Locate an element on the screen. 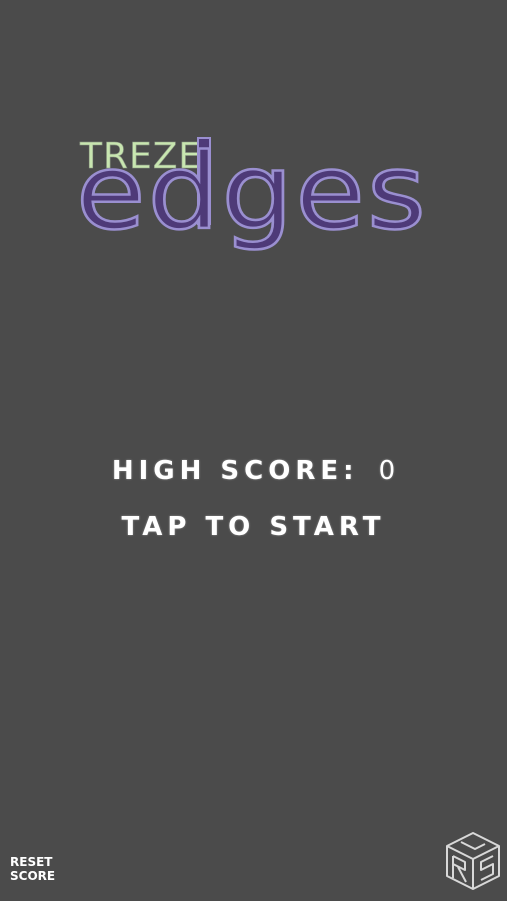  game-logo: TREZE edges is located at coordinates (254, 193).